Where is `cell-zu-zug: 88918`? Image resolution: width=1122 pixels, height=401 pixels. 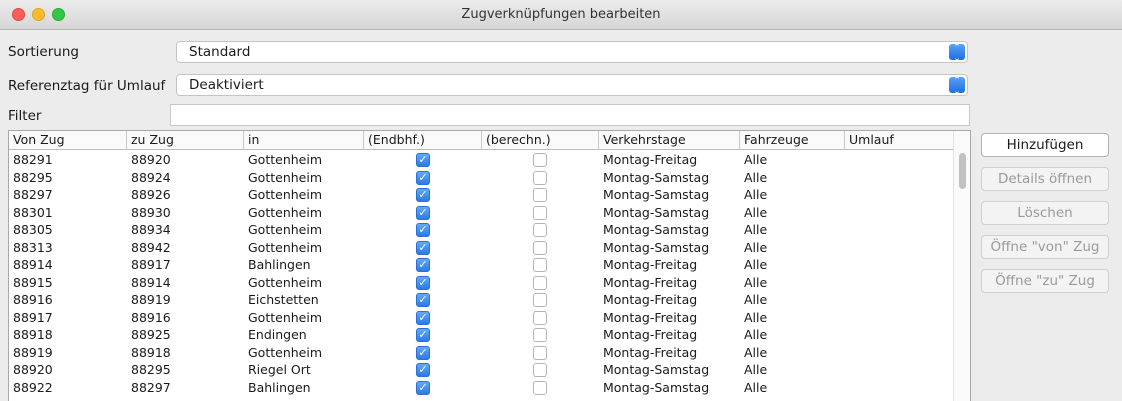 cell-zu-zug: 88918 is located at coordinates (151, 352).